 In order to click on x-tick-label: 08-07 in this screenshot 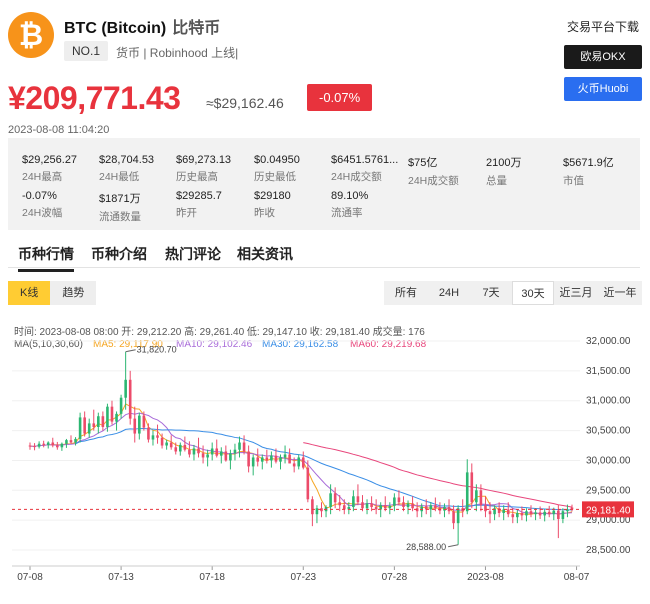, I will do `click(577, 577)`.